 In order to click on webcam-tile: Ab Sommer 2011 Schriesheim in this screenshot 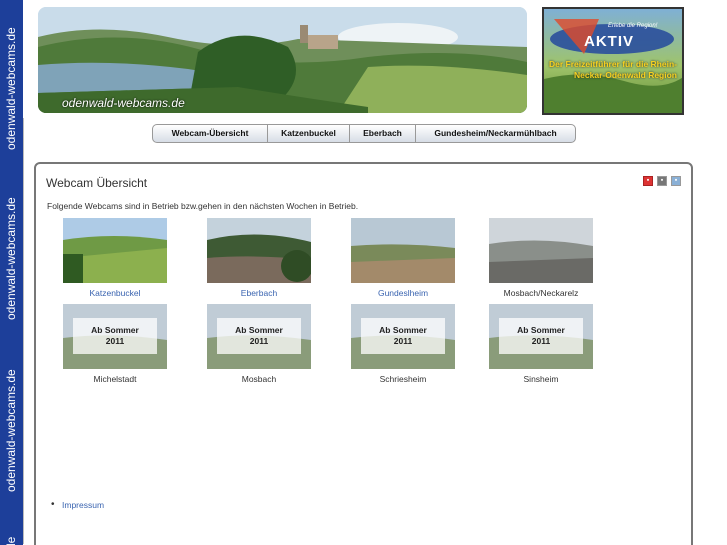, I will do `click(403, 344)`.